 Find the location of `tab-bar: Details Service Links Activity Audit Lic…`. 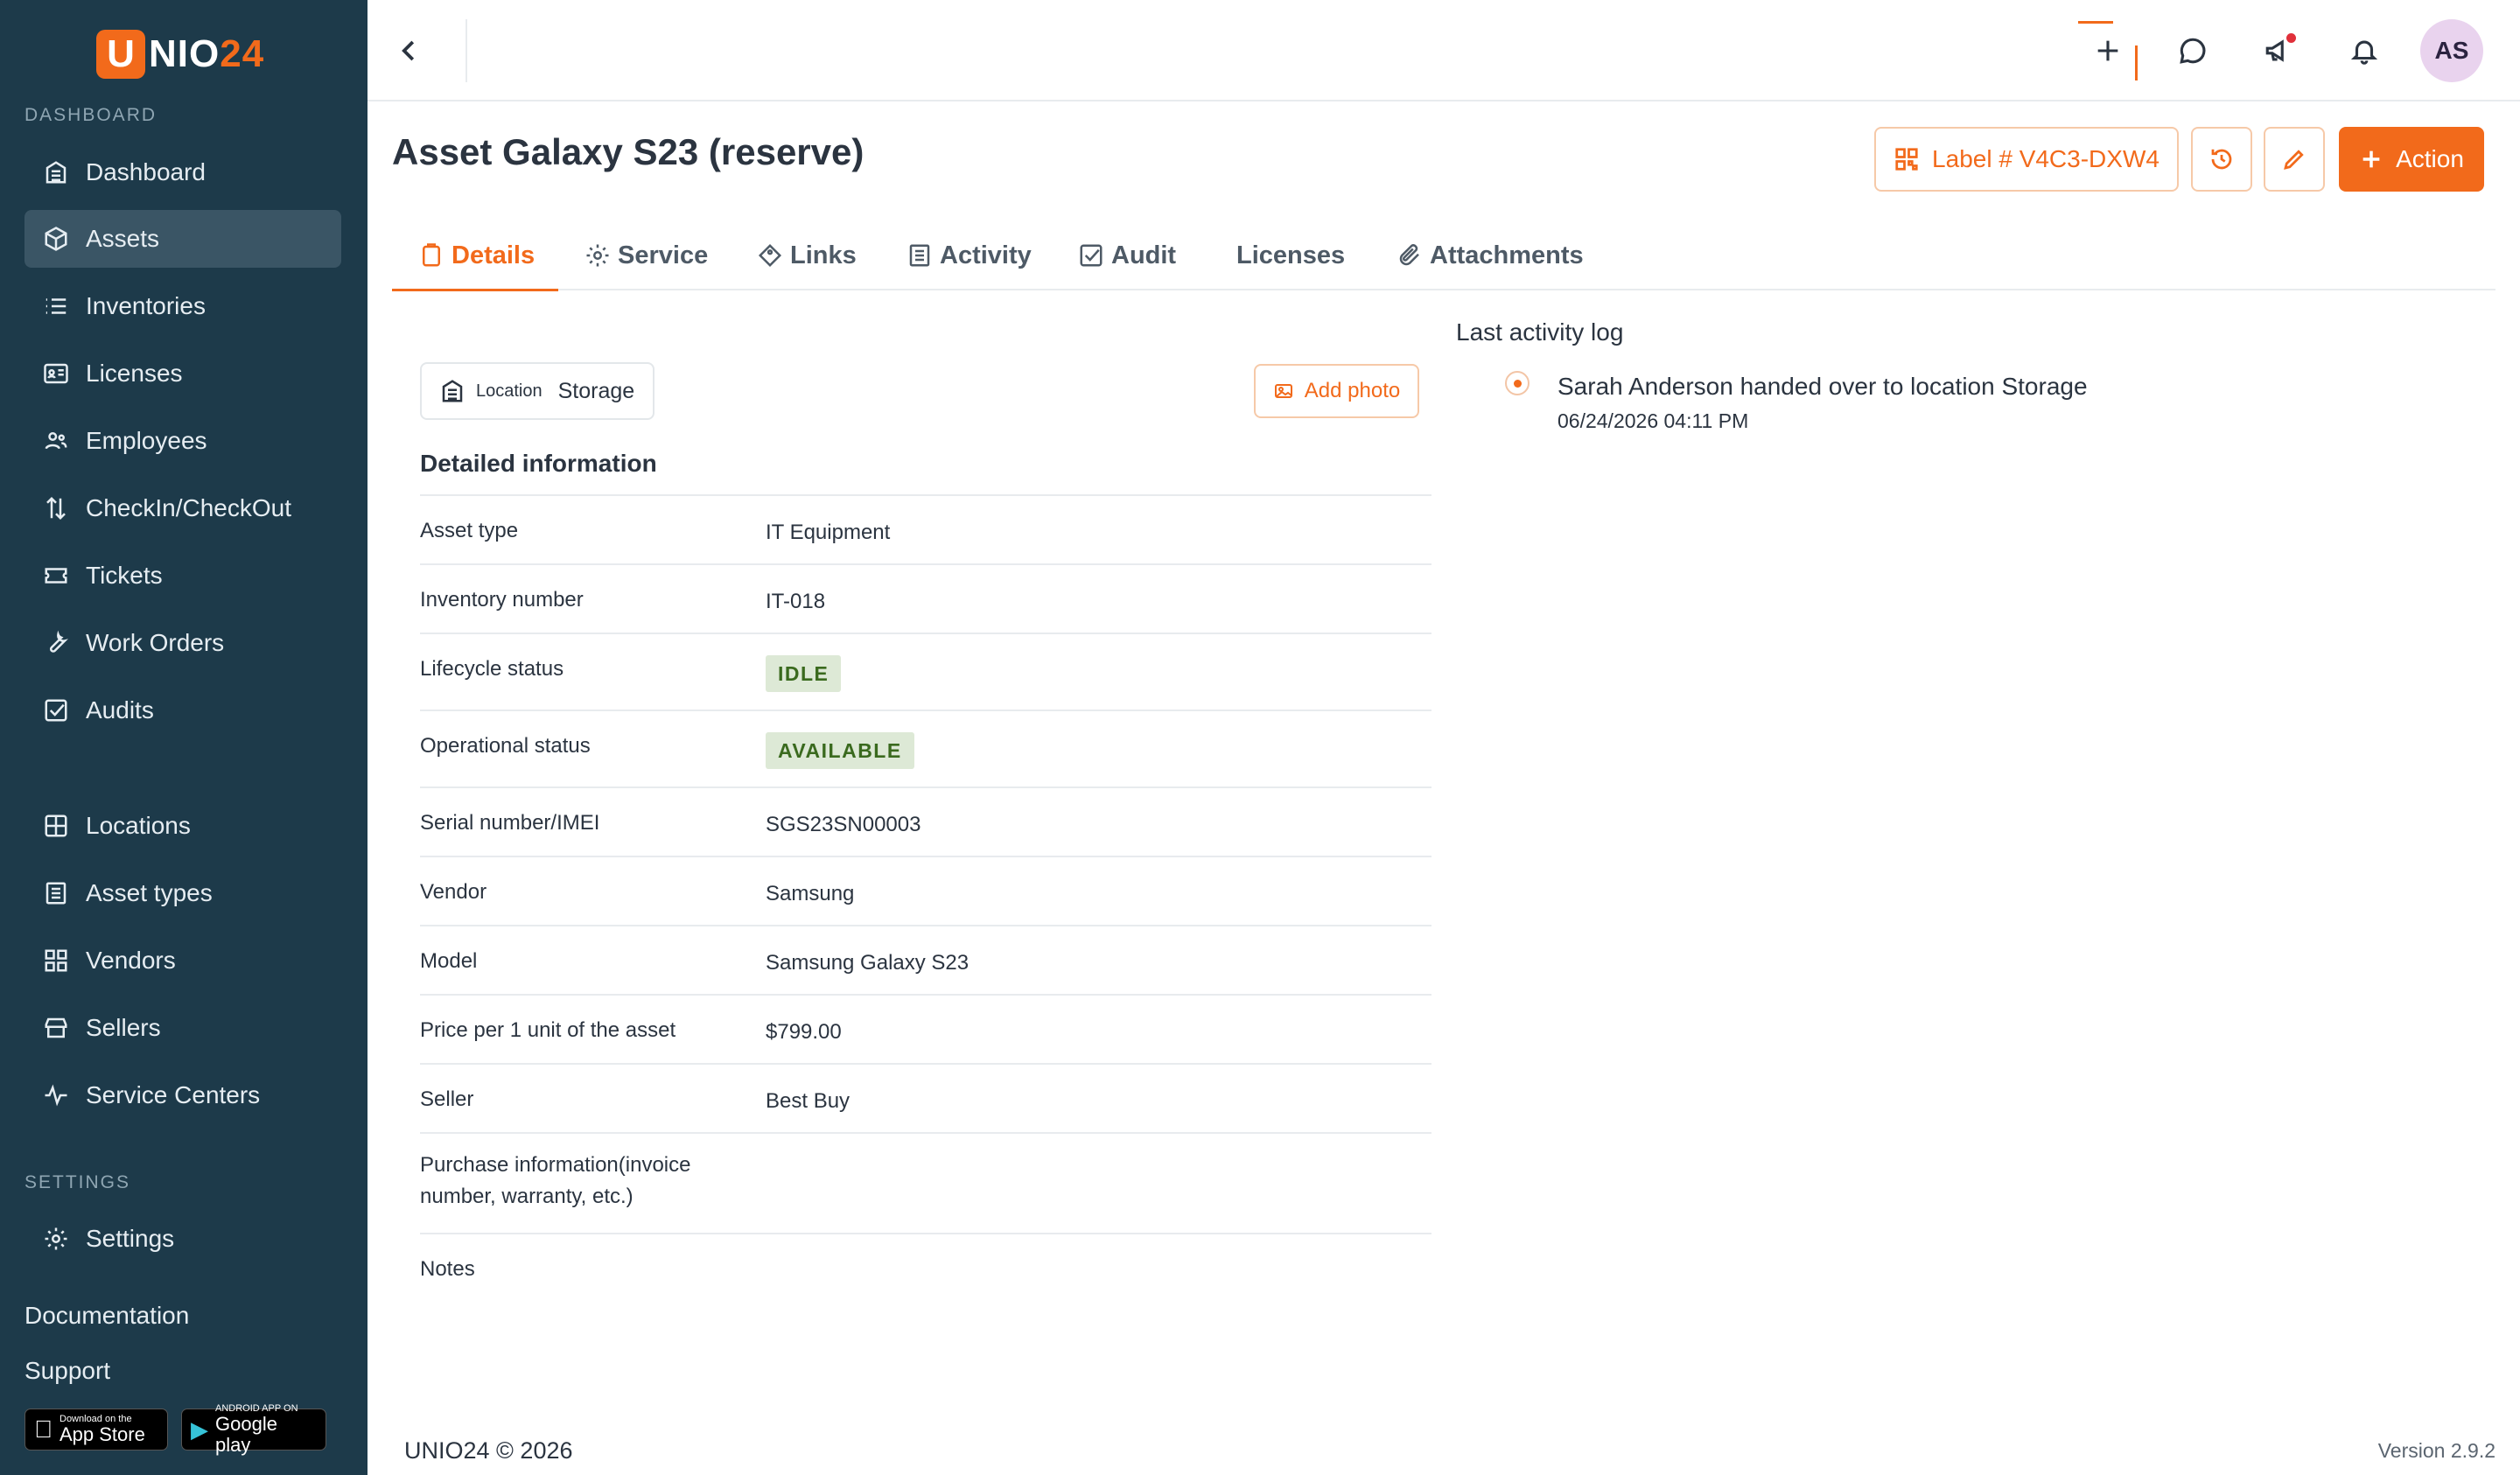

tab-bar: Details Service Links Activity Audit Lic… is located at coordinates (1444, 255).